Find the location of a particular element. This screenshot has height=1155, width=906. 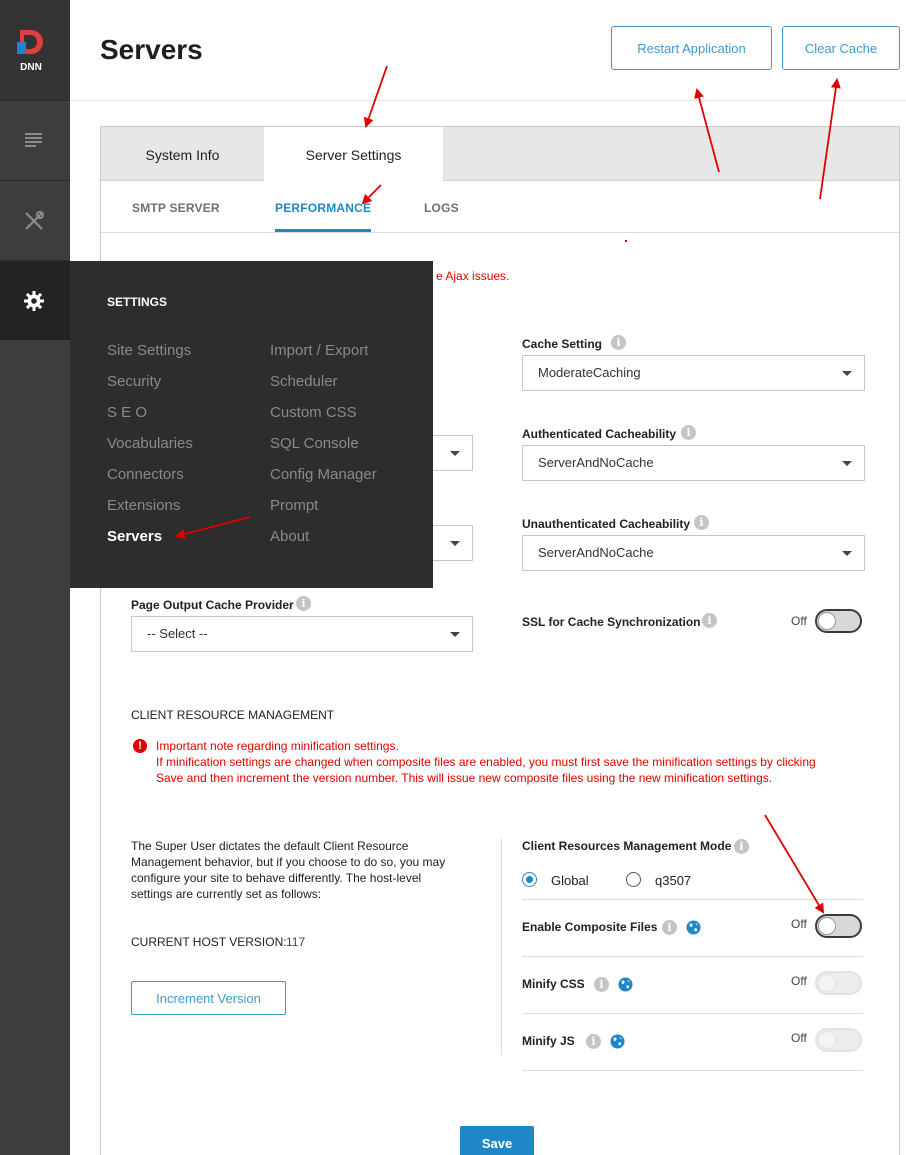

crm-description-line-4: settings are currently set as follows: is located at coordinates (226, 894).